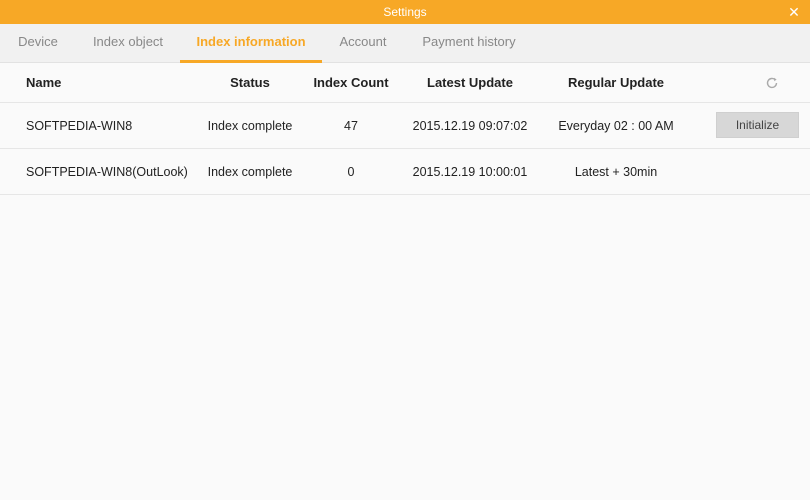  Describe the element at coordinates (470, 125) in the screenshot. I see `row-latest-update: 2015.12.19 09:07:02` at that location.